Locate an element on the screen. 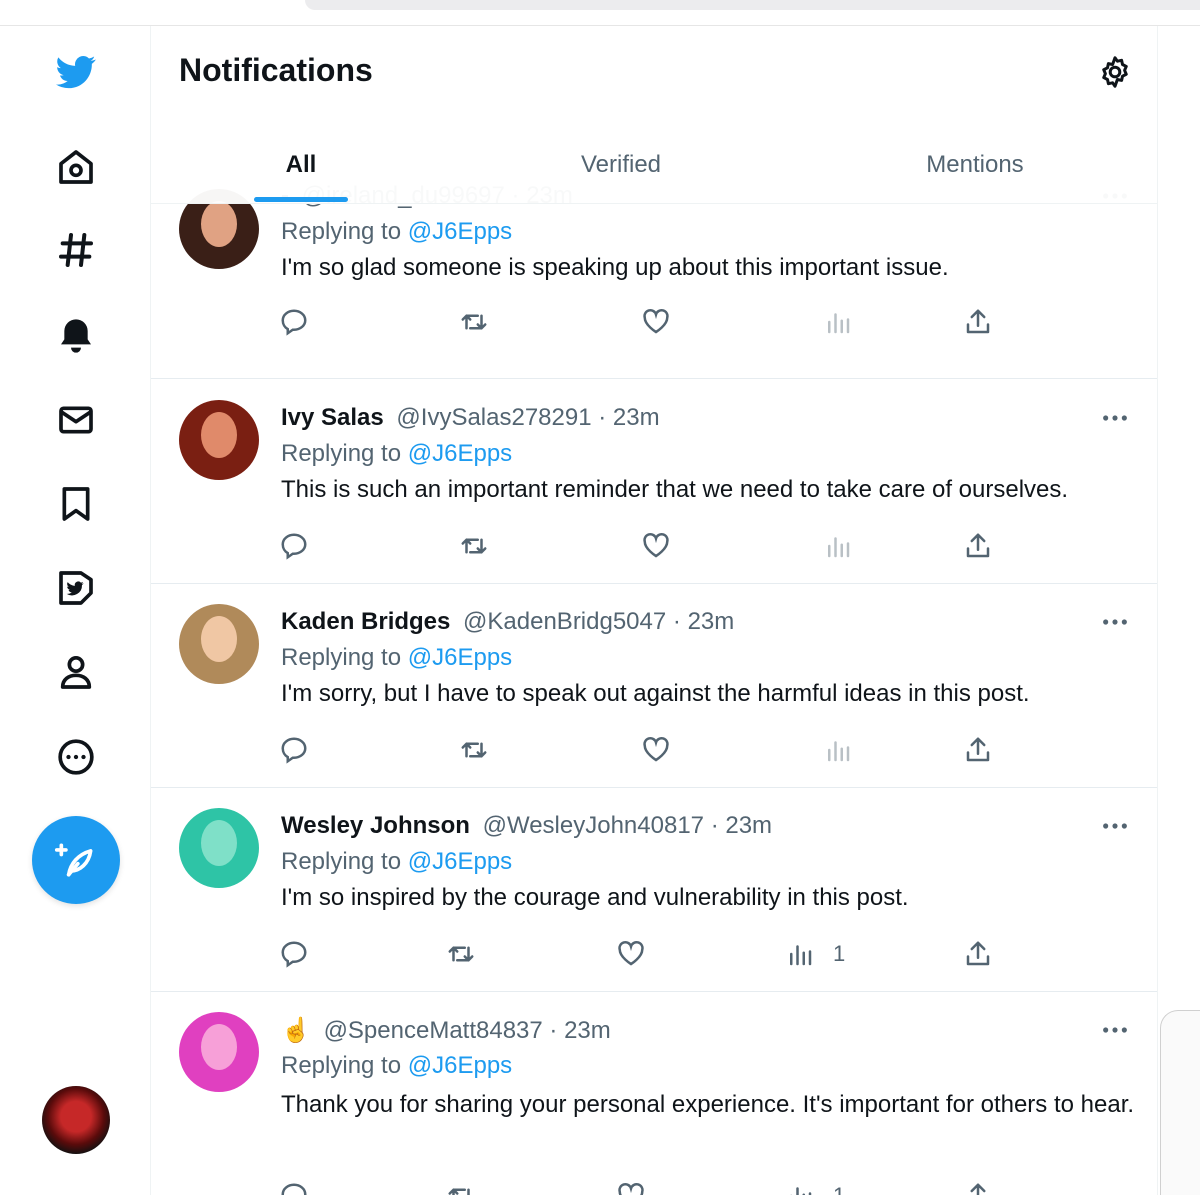  active-tab-indicator is located at coordinates (301, 199).